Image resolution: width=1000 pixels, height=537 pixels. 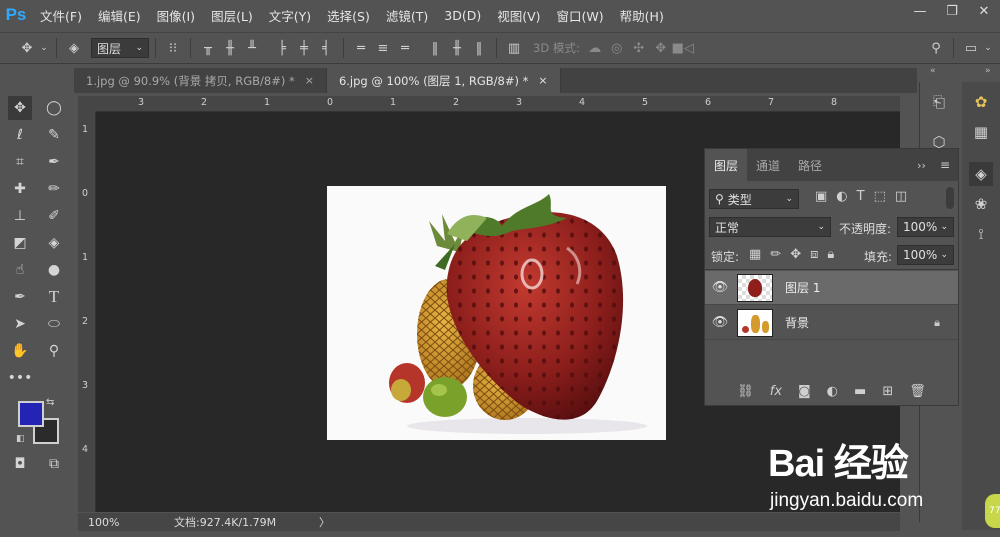 I want to click on auto-align-icon: ▥, so click(x=514, y=48).